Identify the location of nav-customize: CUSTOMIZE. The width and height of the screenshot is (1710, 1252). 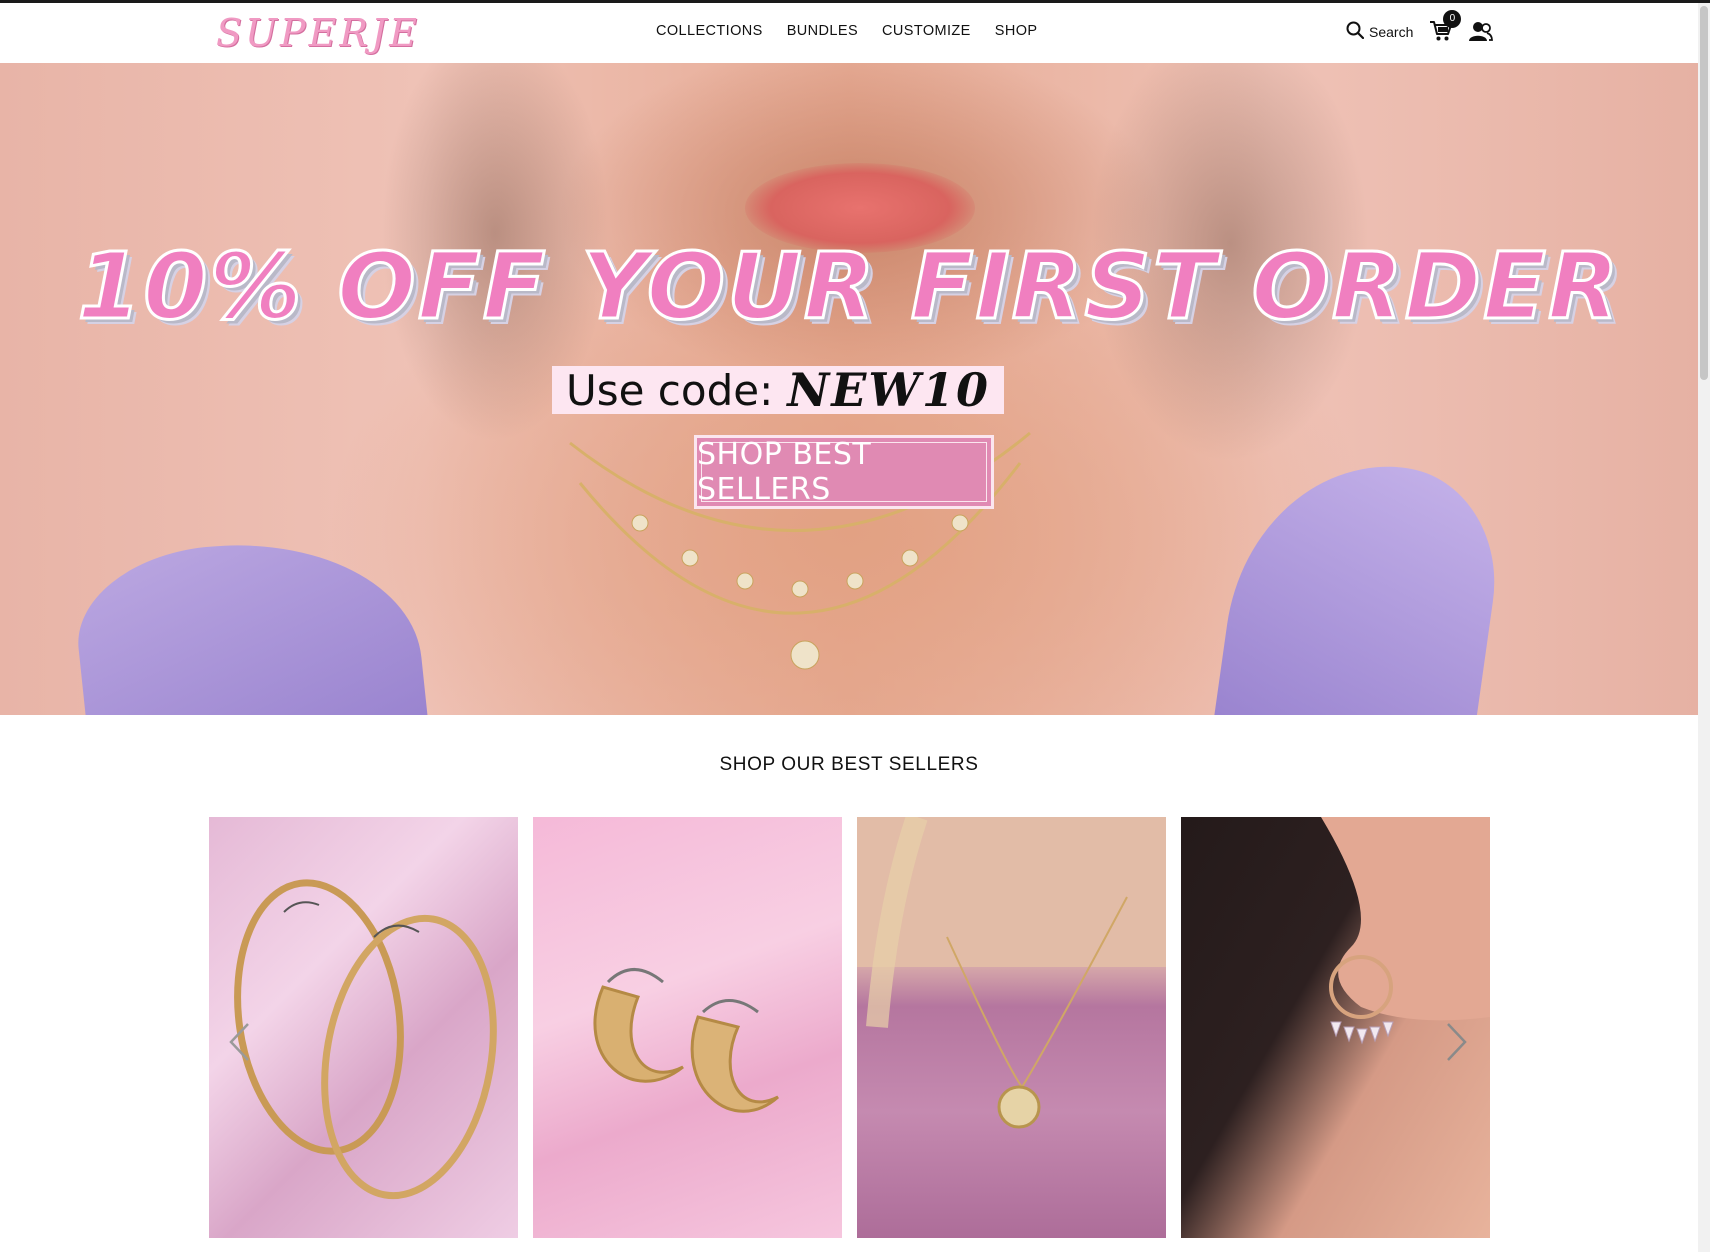
(926, 31).